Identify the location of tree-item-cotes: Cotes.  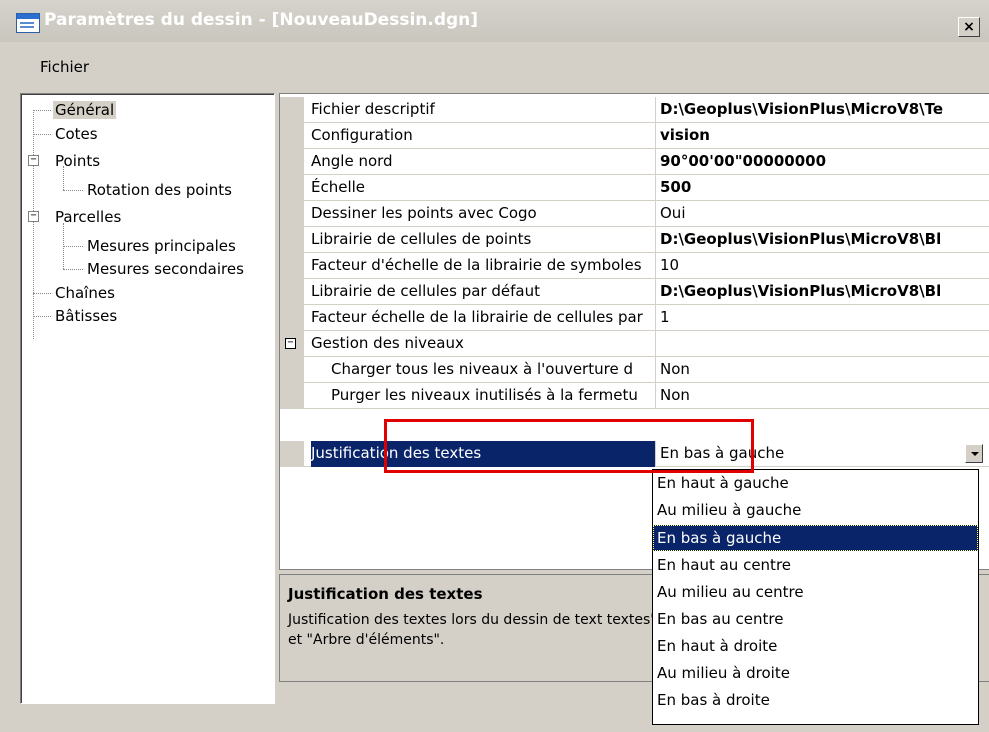
(76, 134).